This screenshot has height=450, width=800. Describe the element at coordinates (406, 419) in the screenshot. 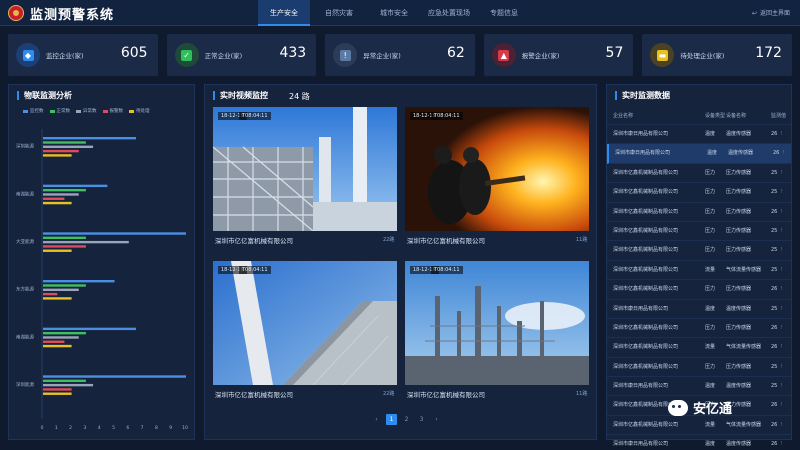

I see `pager-page-2: 2` at that location.